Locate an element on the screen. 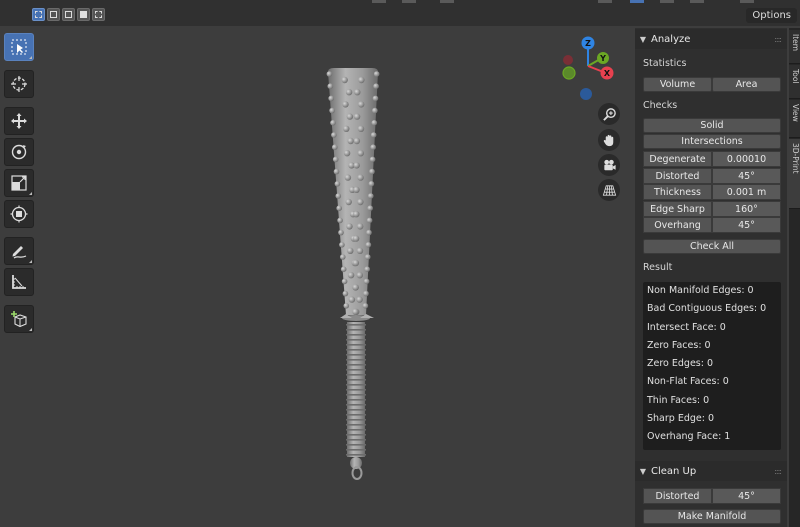 The width and height of the screenshot is (800, 527). select-intersect-icon is located at coordinates (98, 14).